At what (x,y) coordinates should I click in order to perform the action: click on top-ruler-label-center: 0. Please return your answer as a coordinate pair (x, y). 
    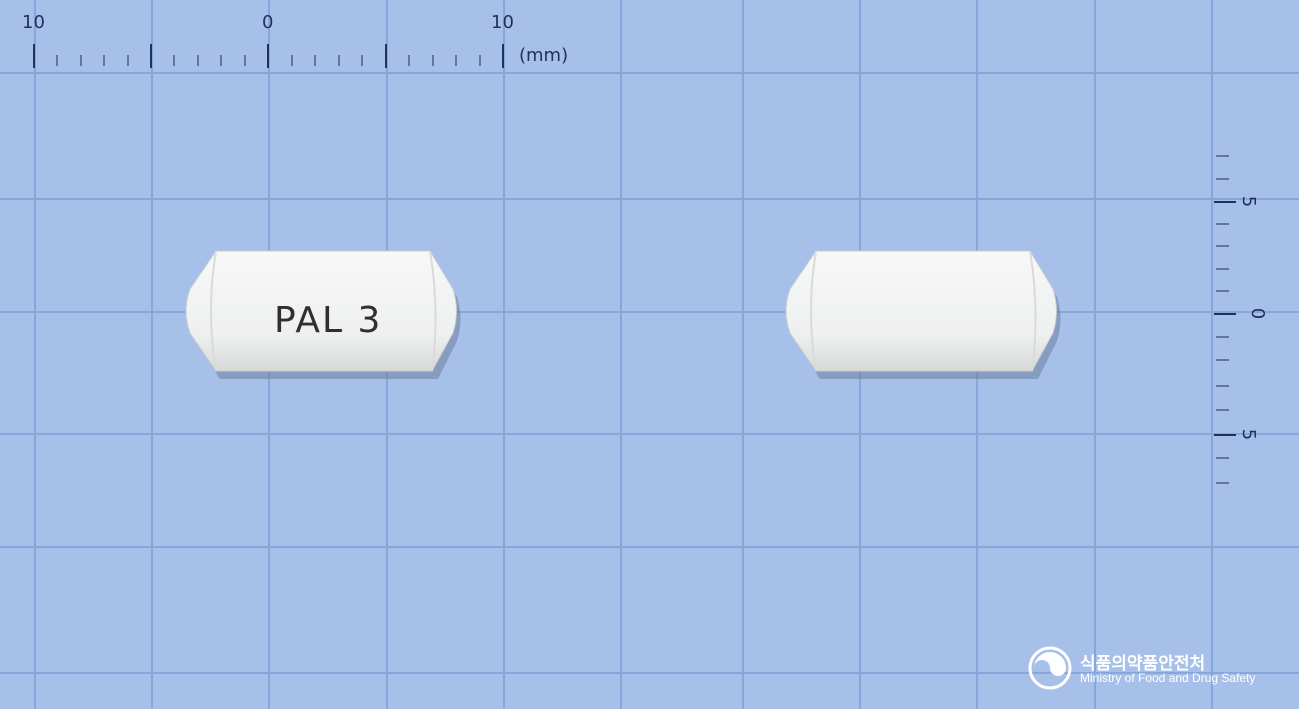
    Looking at the image, I should click on (268, 22).